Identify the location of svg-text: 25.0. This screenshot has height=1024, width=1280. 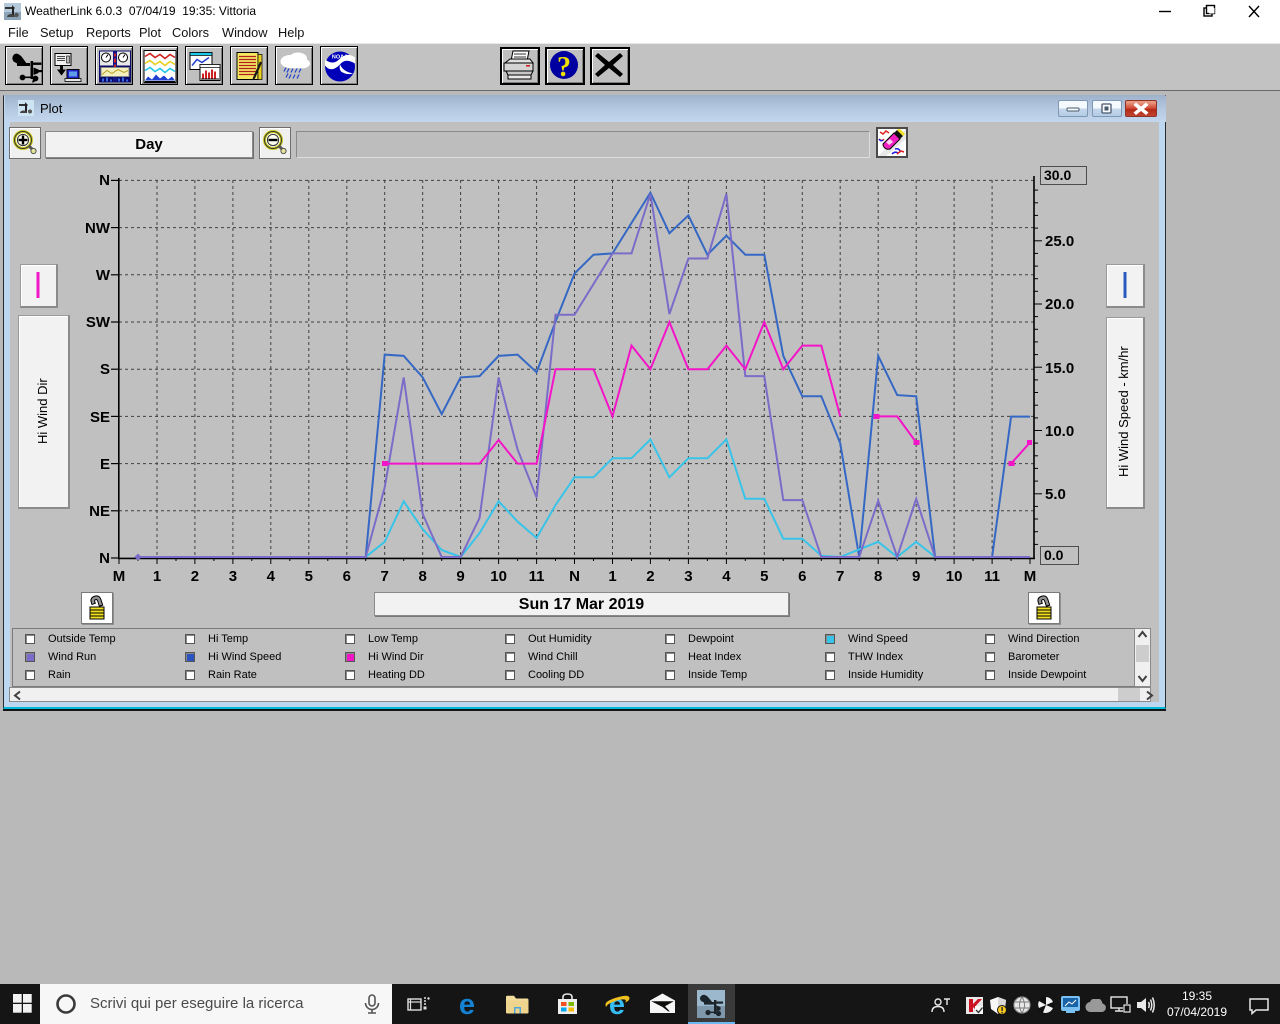
(1059, 241).